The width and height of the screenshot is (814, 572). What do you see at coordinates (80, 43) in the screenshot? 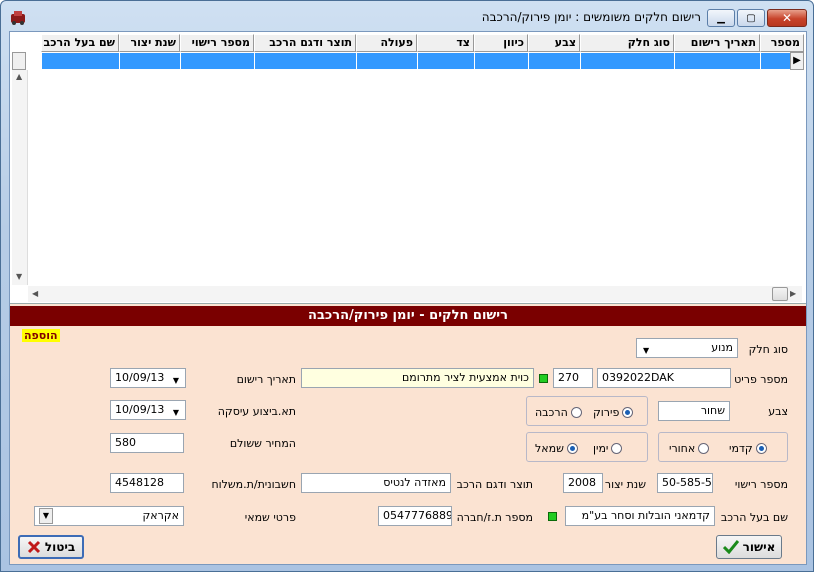
I see `col-owner-name: שם בעל הרכב` at bounding box center [80, 43].